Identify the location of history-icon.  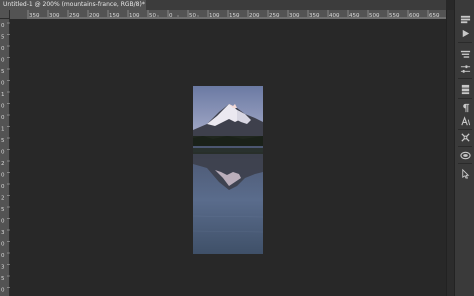
(465, 19).